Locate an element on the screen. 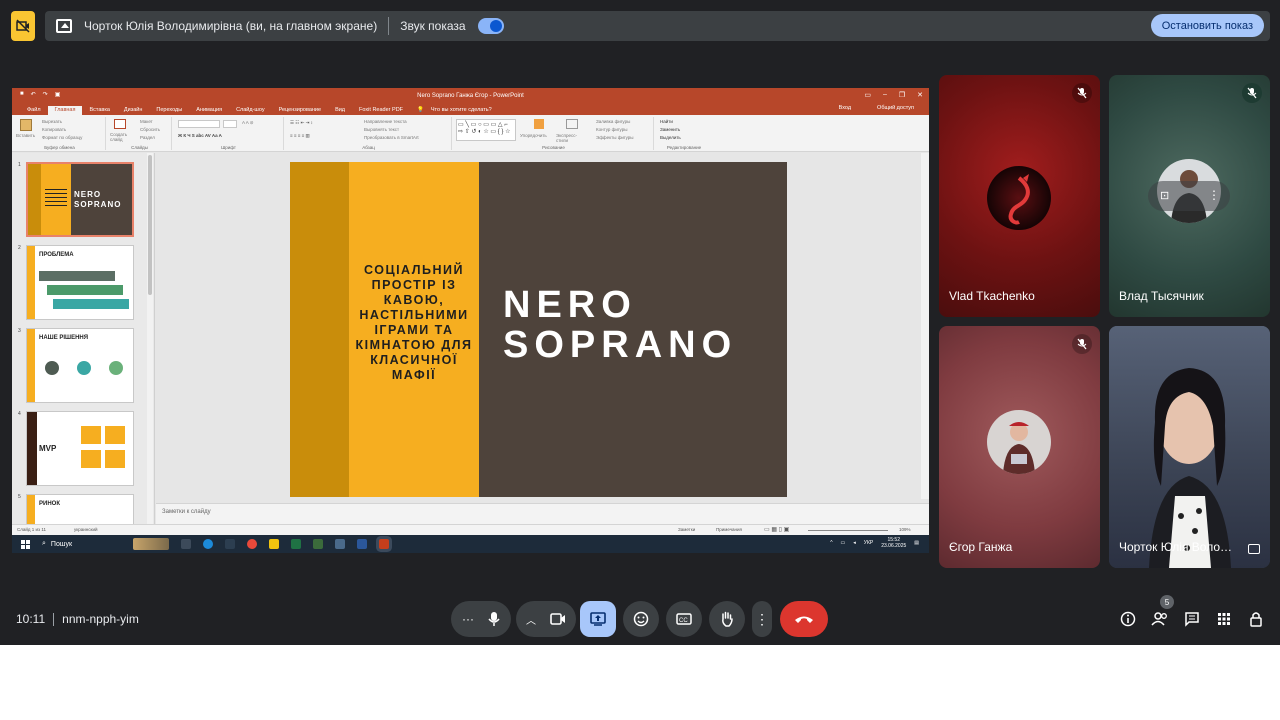 This screenshot has height=720, width=1280. align-buttons: ≡ ≡ ≡ ≡ ▥ is located at coordinates (300, 136).